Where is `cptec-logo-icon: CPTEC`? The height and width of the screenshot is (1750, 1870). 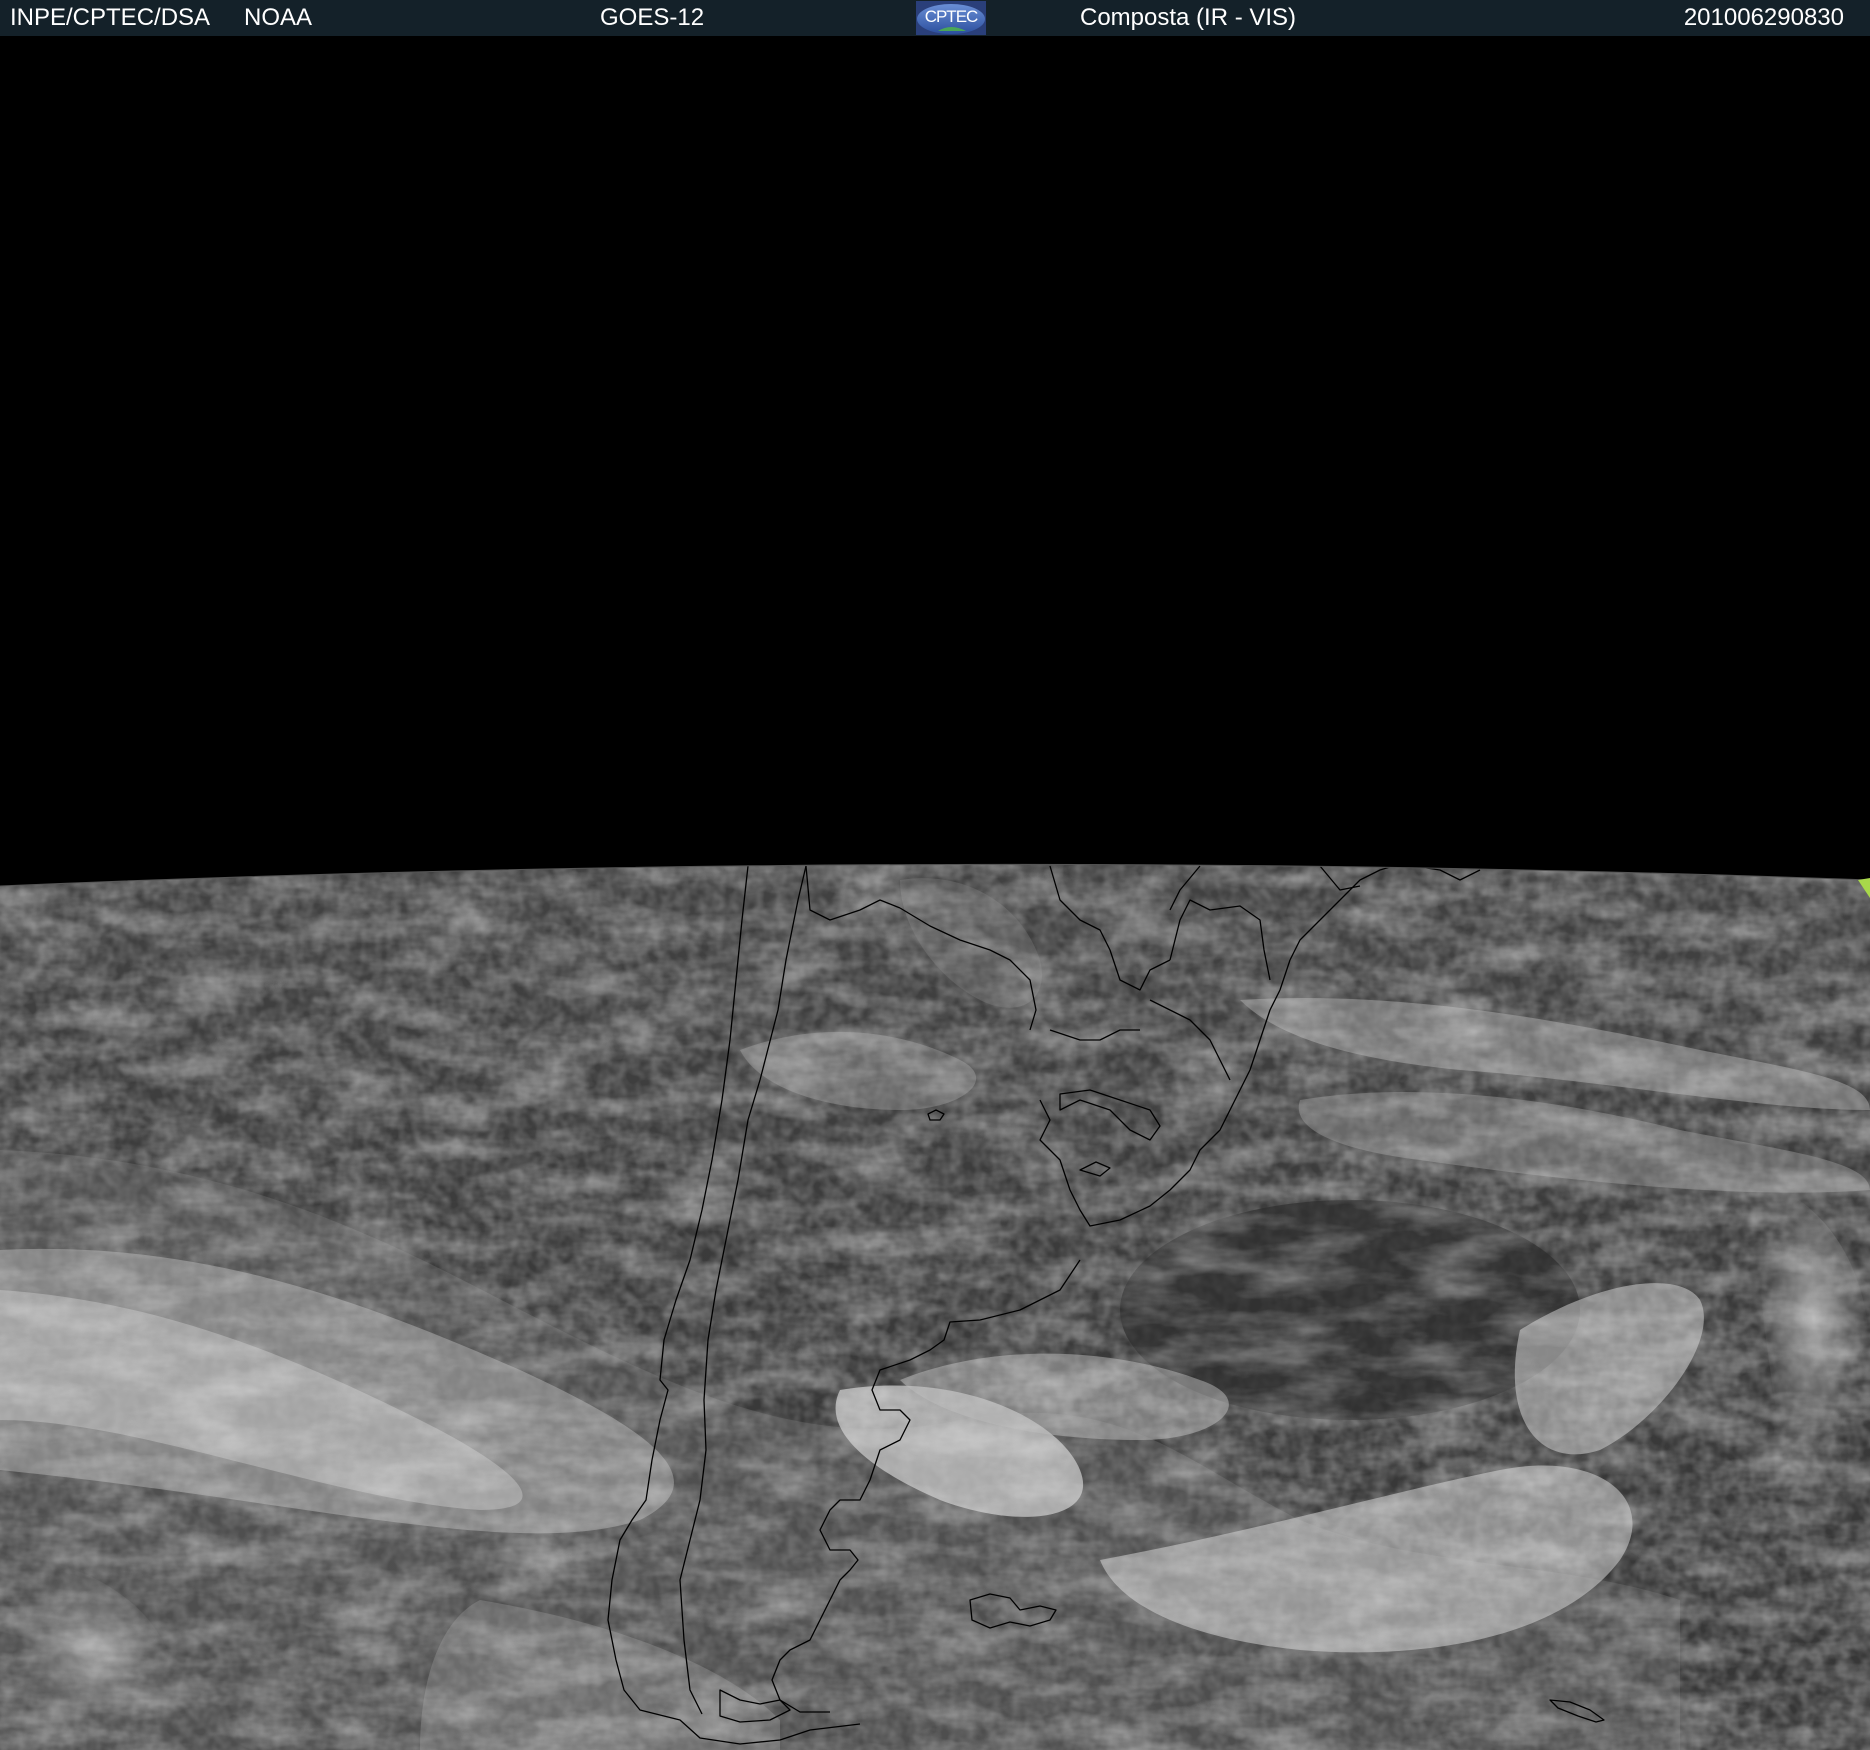
cptec-logo-icon: CPTEC is located at coordinates (951, 18).